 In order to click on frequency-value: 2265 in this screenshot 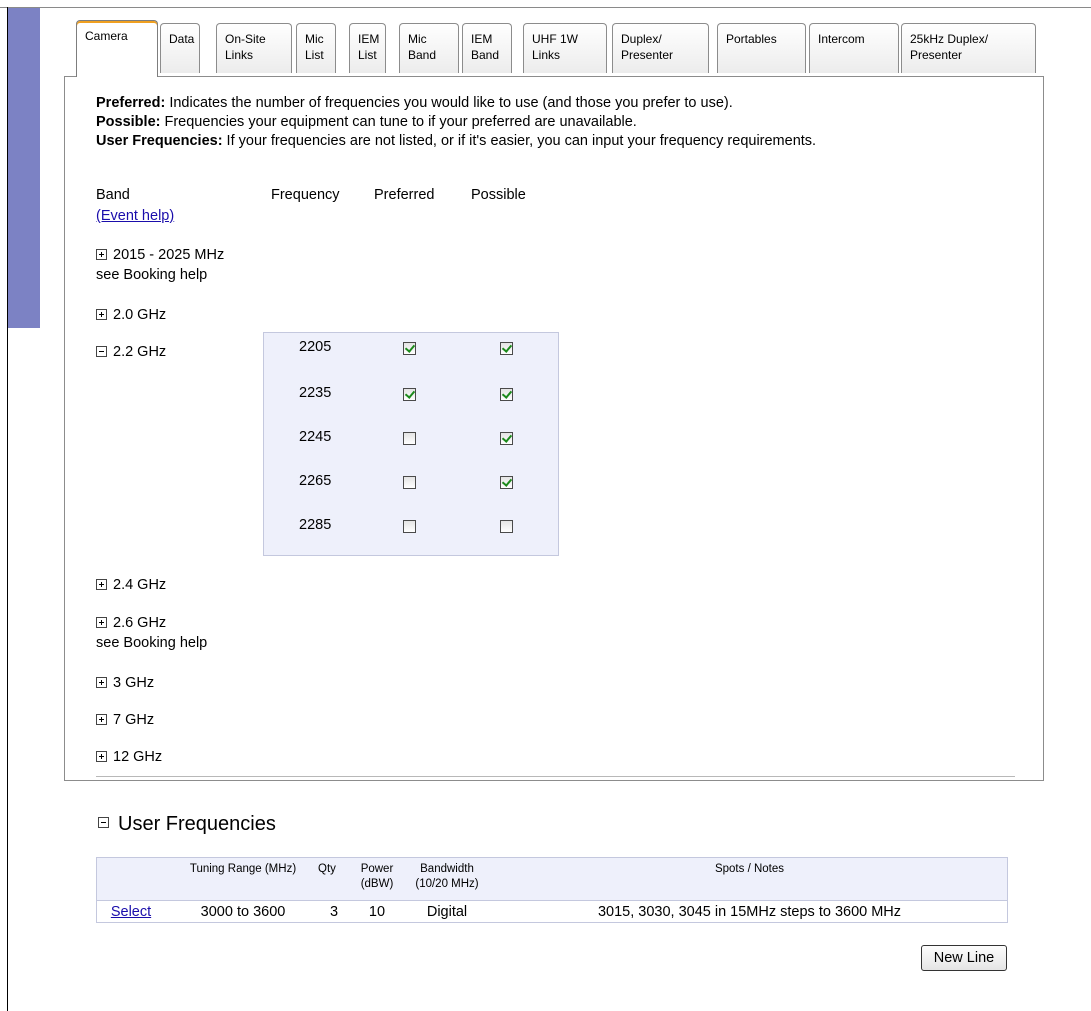, I will do `click(315, 481)`.